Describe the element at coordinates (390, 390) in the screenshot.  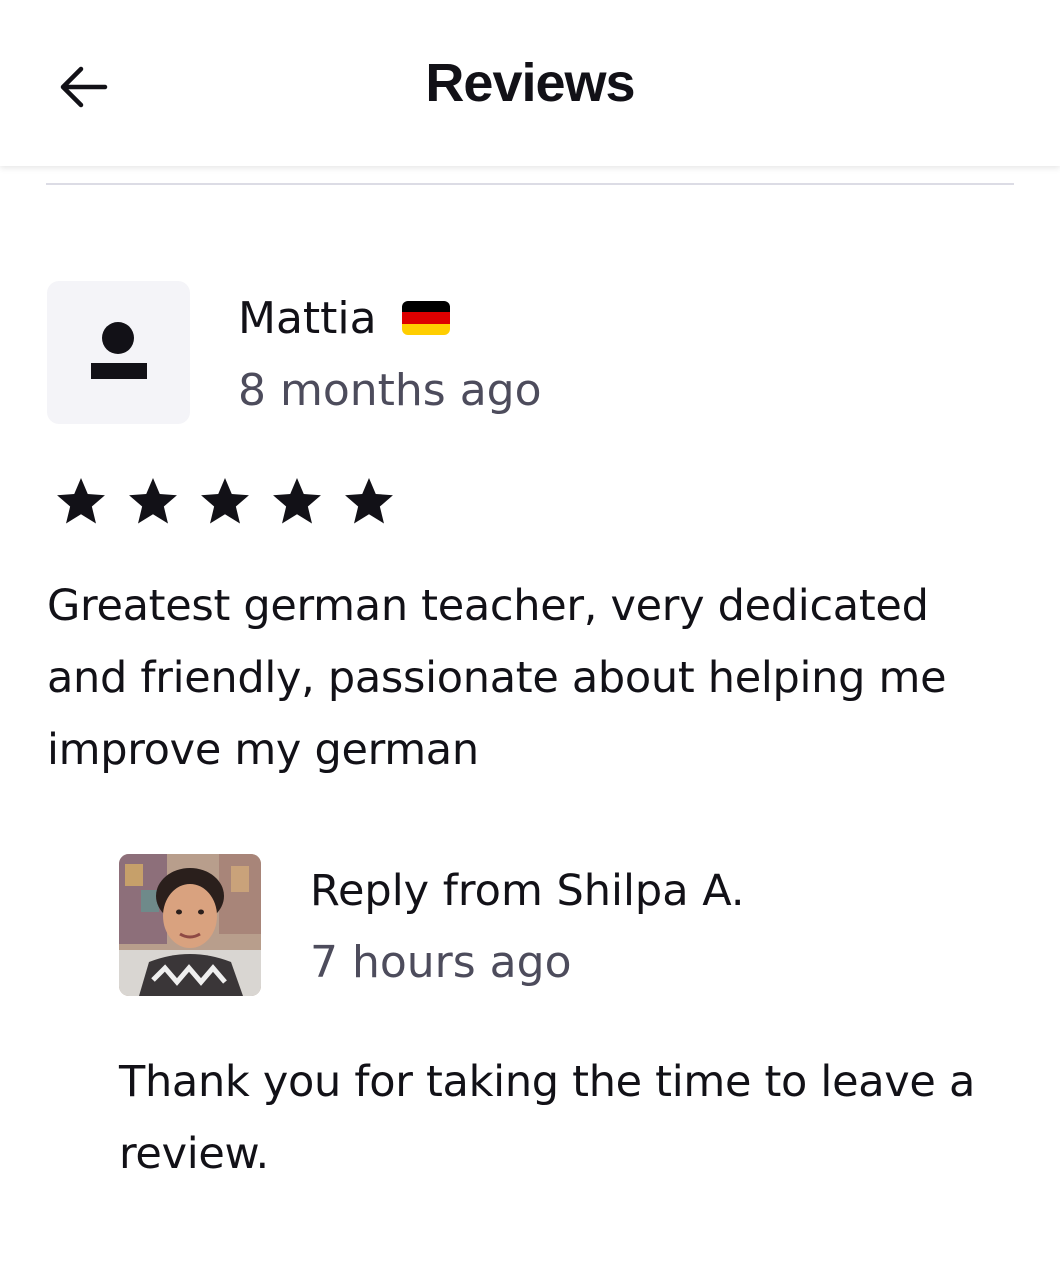
I see `review-timestamp: 8 months ago` at that location.